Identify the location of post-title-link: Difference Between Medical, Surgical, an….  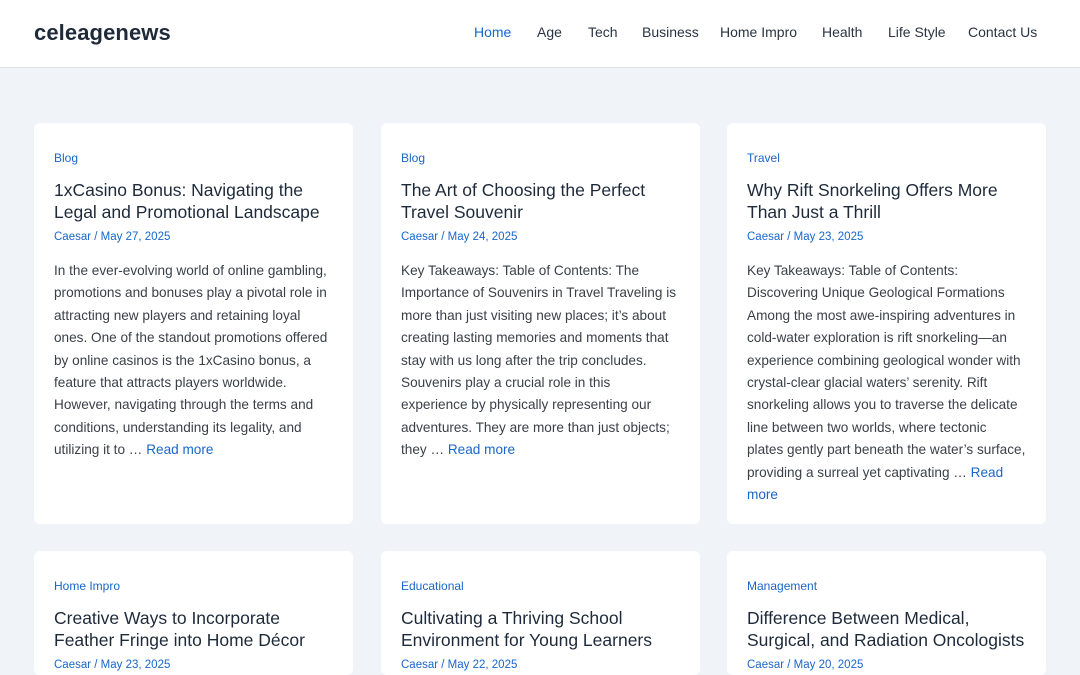
(886, 629).